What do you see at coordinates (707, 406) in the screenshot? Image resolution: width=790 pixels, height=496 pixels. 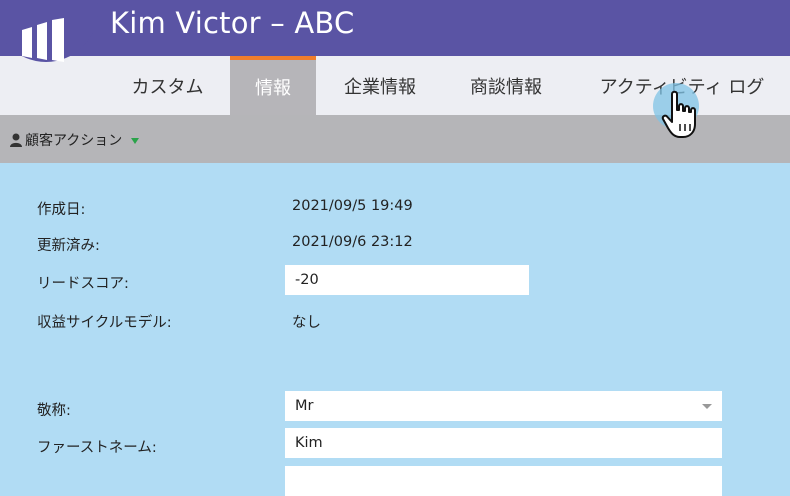 I see `chevron-down-icon` at bounding box center [707, 406].